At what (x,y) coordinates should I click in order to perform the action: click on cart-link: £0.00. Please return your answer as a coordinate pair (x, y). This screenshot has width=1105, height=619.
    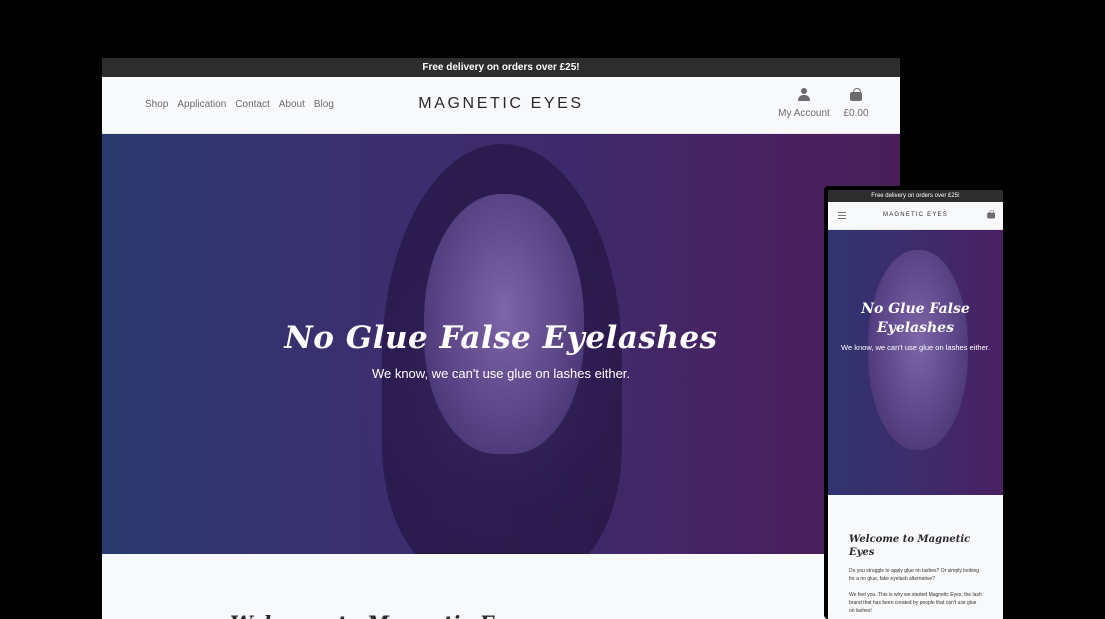
    Looking at the image, I should click on (856, 103).